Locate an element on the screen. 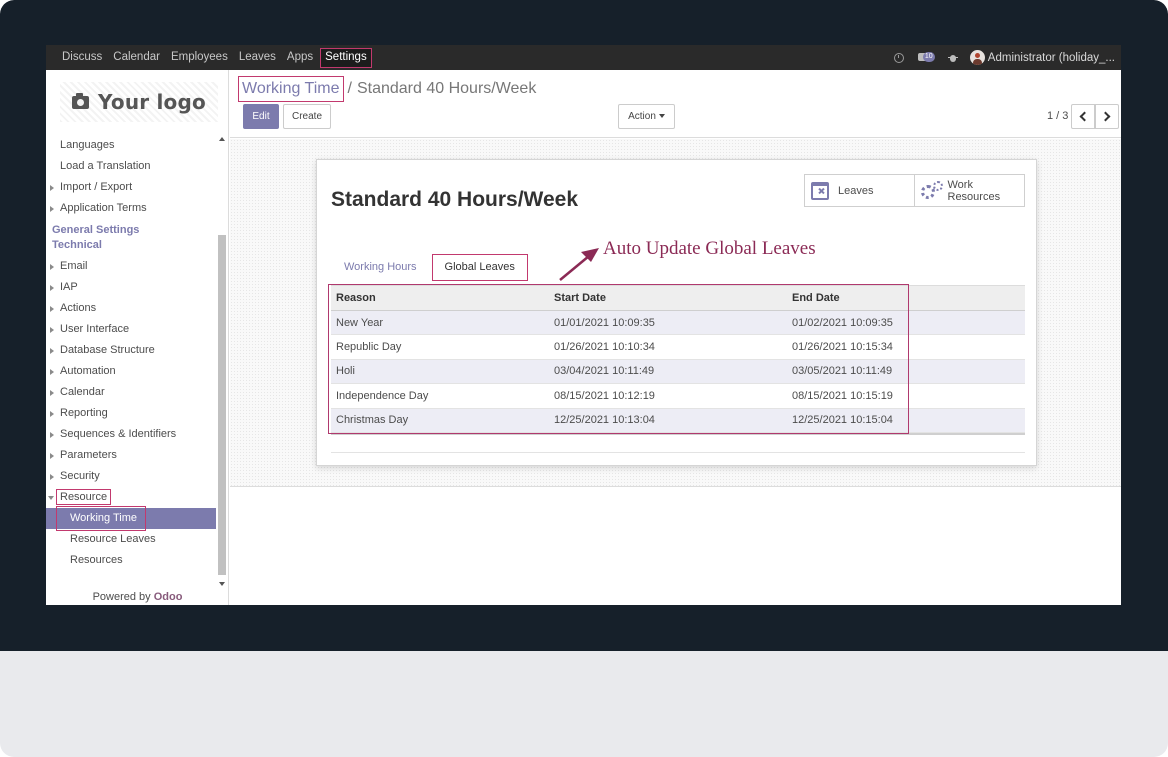  cell-reason: Independence Day is located at coordinates (440, 396).